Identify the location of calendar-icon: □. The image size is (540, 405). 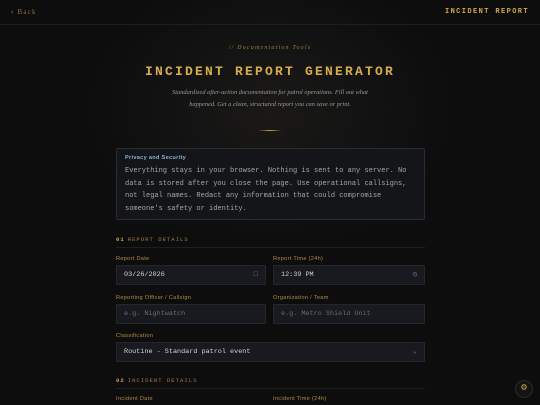
(256, 275).